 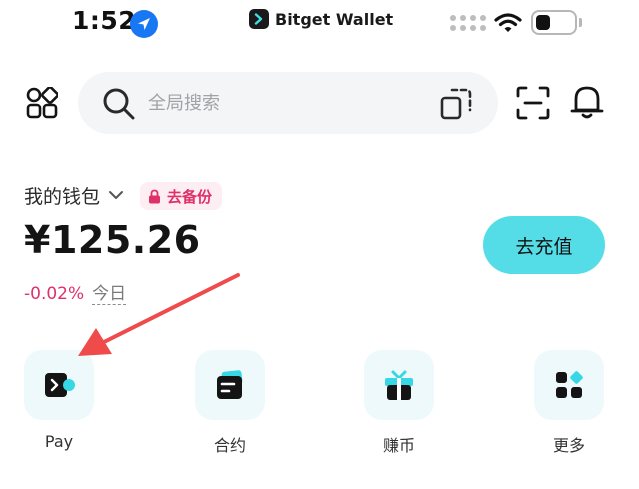 What do you see at coordinates (104, 20) in the screenshot?
I see `status-time: 1:52` at bounding box center [104, 20].